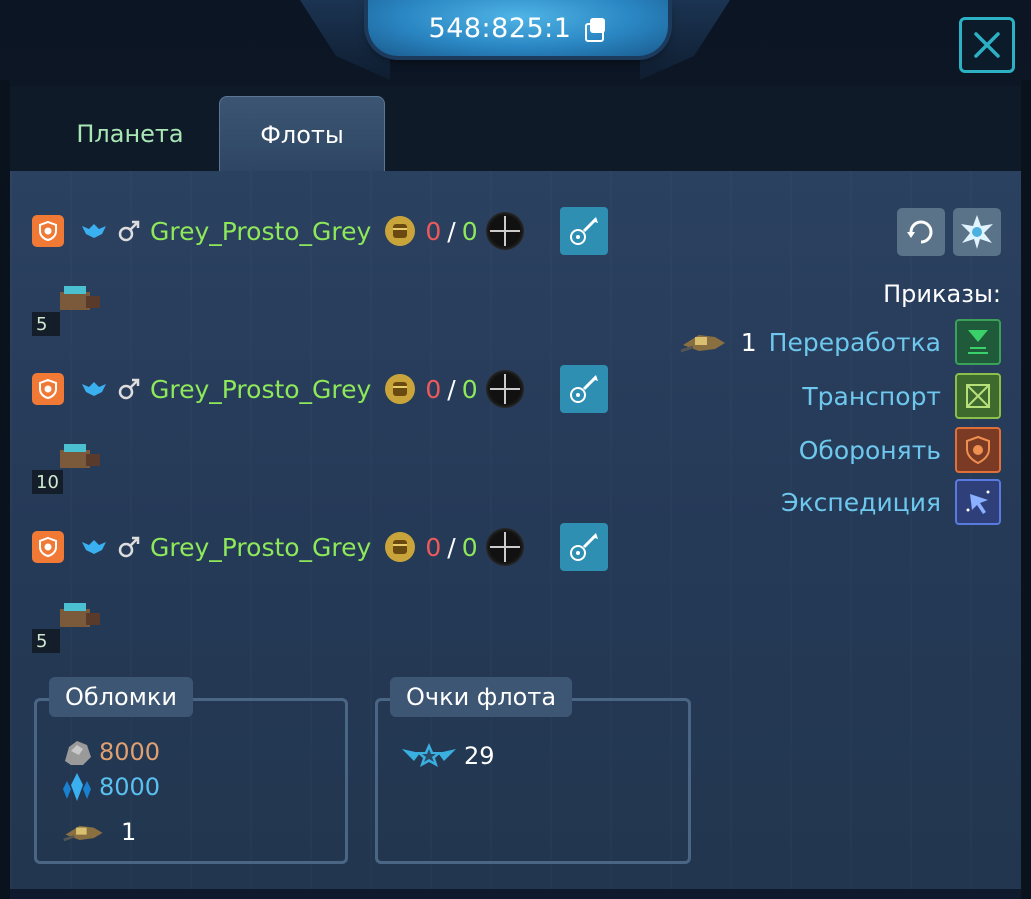 The width and height of the screenshot is (1031, 899). Describe the element at coordinates (191, 770) in the screenshot. I see `debris-box: Обломки 8000 8000 1` at that location.